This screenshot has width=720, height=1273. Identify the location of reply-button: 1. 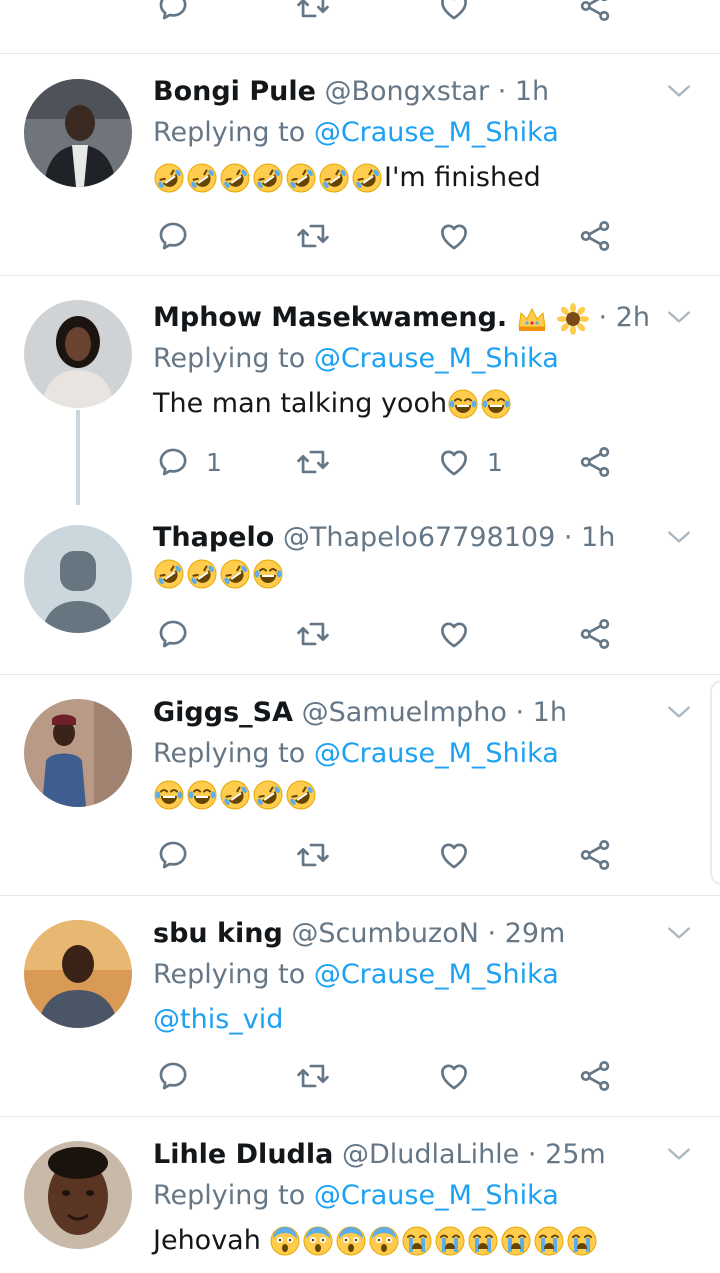
(189, 462).